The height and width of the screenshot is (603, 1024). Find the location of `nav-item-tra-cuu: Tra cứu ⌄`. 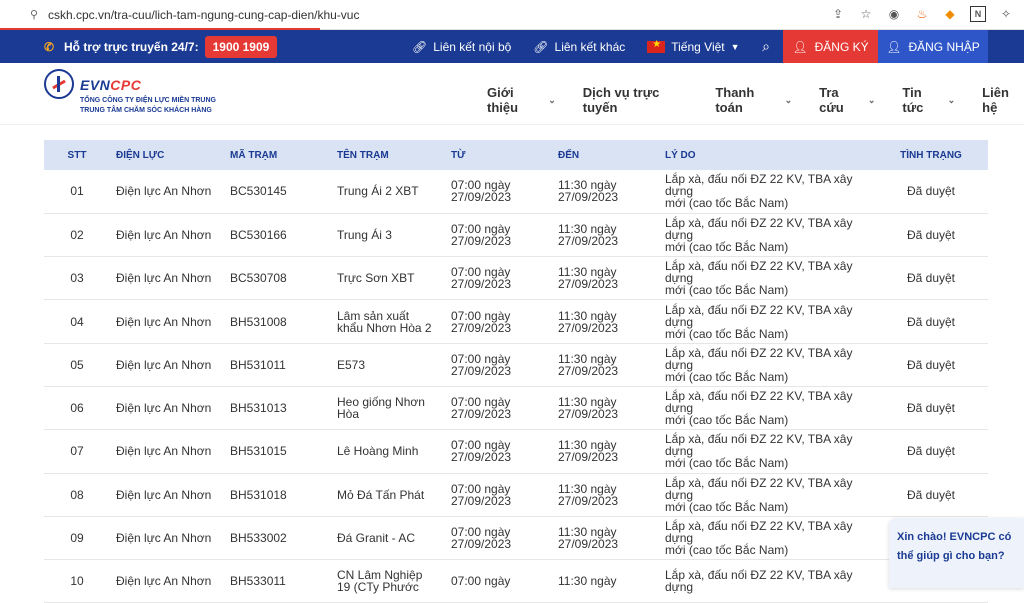

nav-item-tra-cuu: Tra cứu ⌄ is located at coordinates (847, 100).